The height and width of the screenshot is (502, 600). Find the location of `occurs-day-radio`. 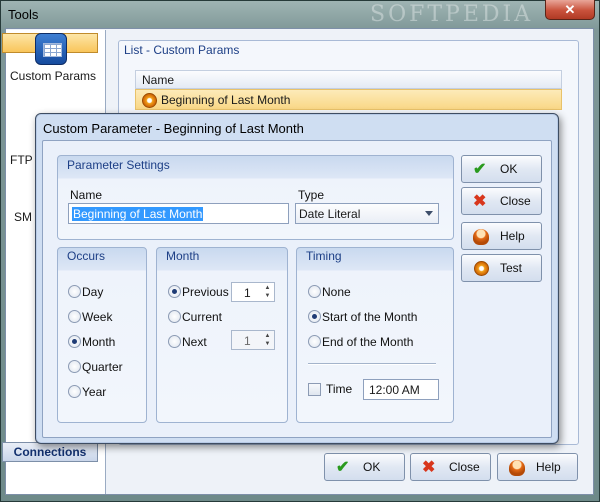

occurs-day-radio is located at coordinates (74, 291).